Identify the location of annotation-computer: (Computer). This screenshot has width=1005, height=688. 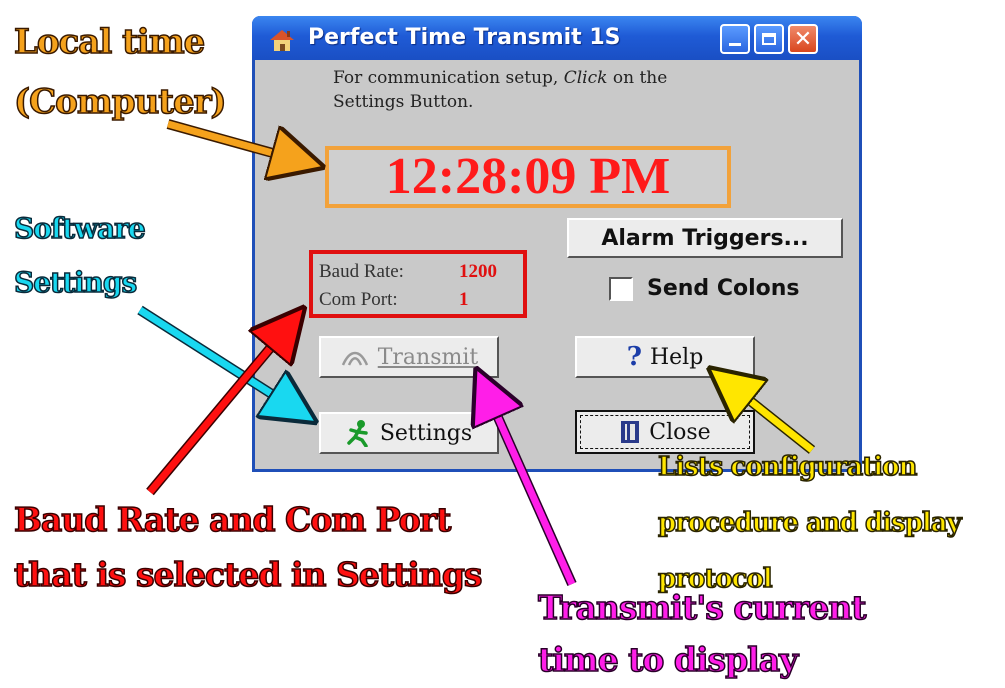
(120, 102).